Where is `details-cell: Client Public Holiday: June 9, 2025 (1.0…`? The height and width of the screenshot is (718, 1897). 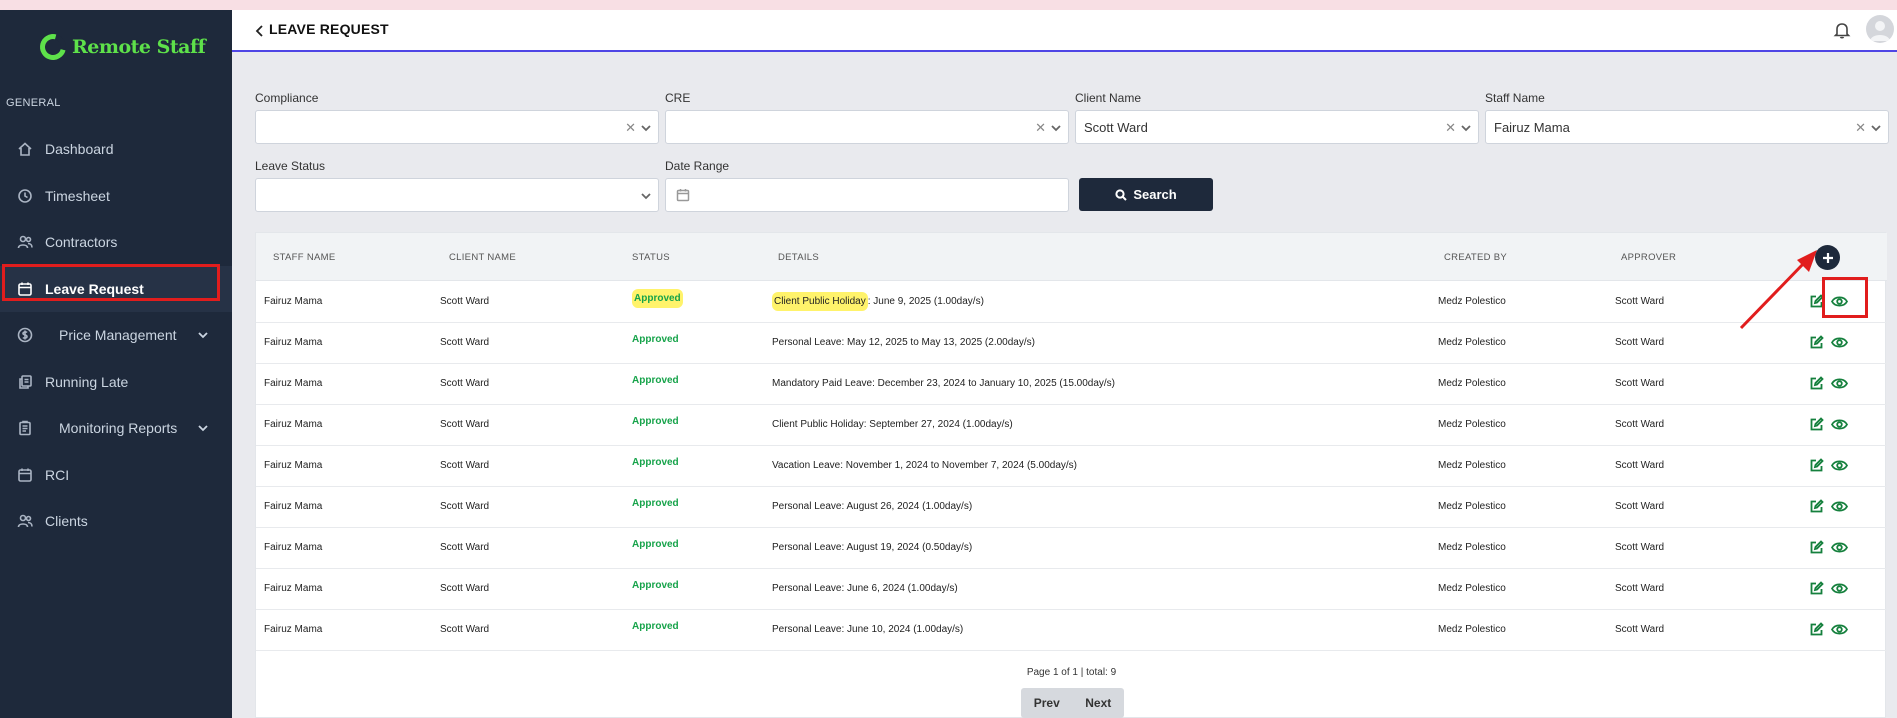
details-cell: Client Public Holiday: June 9, 2025 (1.0… is located at coordinates (878, 301).